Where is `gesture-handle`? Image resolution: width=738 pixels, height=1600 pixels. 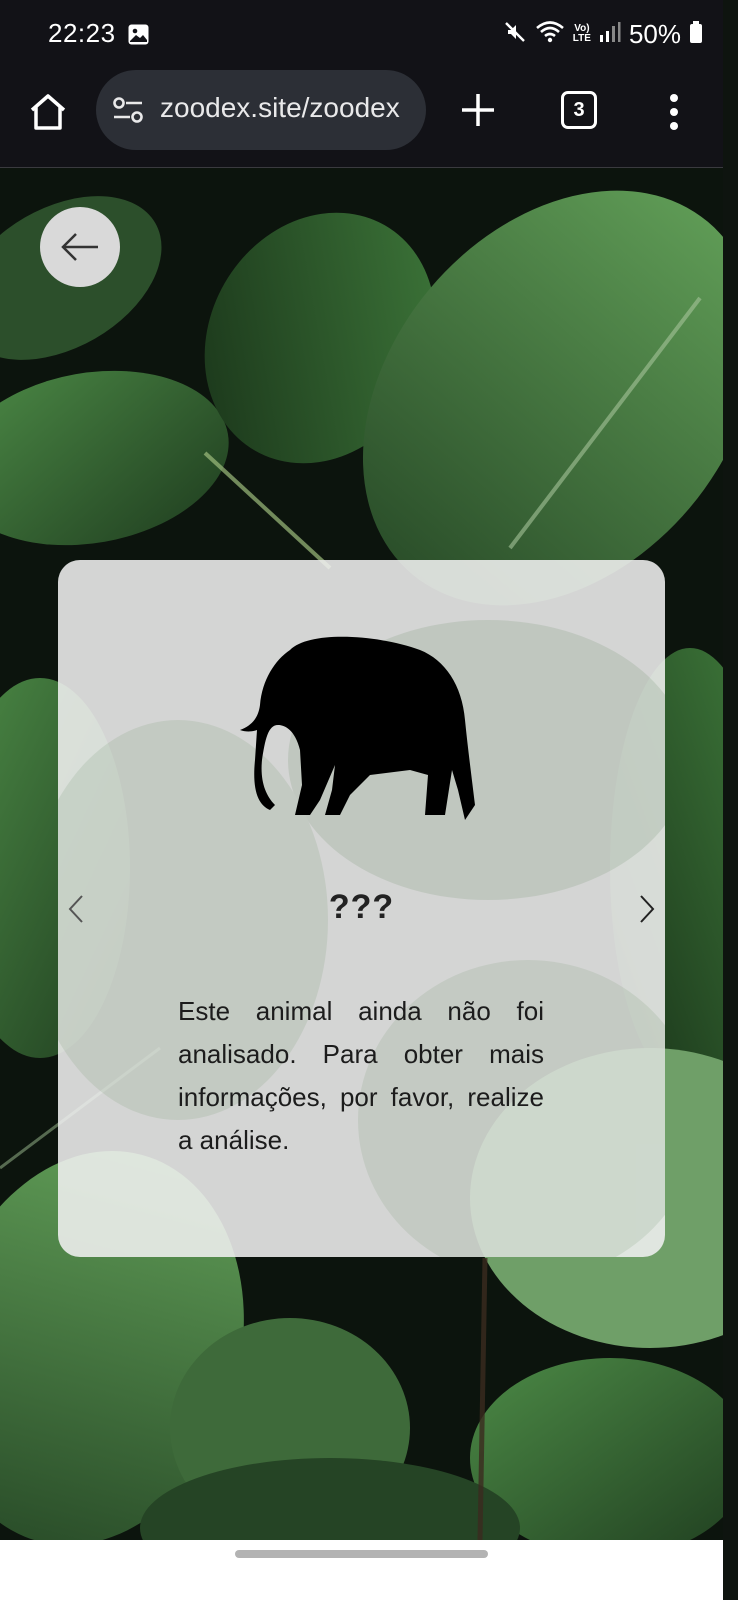 gesture-handle is located at coordinates (361, 1554).